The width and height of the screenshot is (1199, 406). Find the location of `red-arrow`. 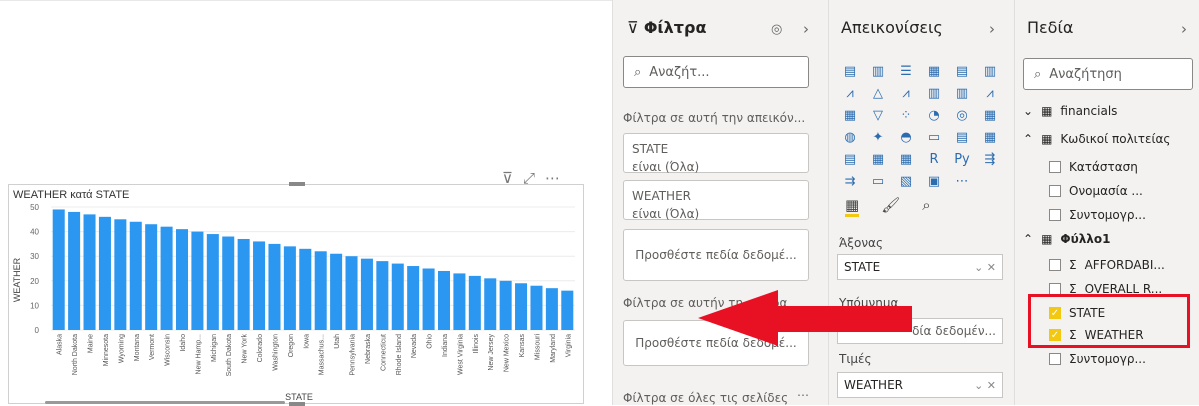

red-arrow is located at coordinates (805, 318).